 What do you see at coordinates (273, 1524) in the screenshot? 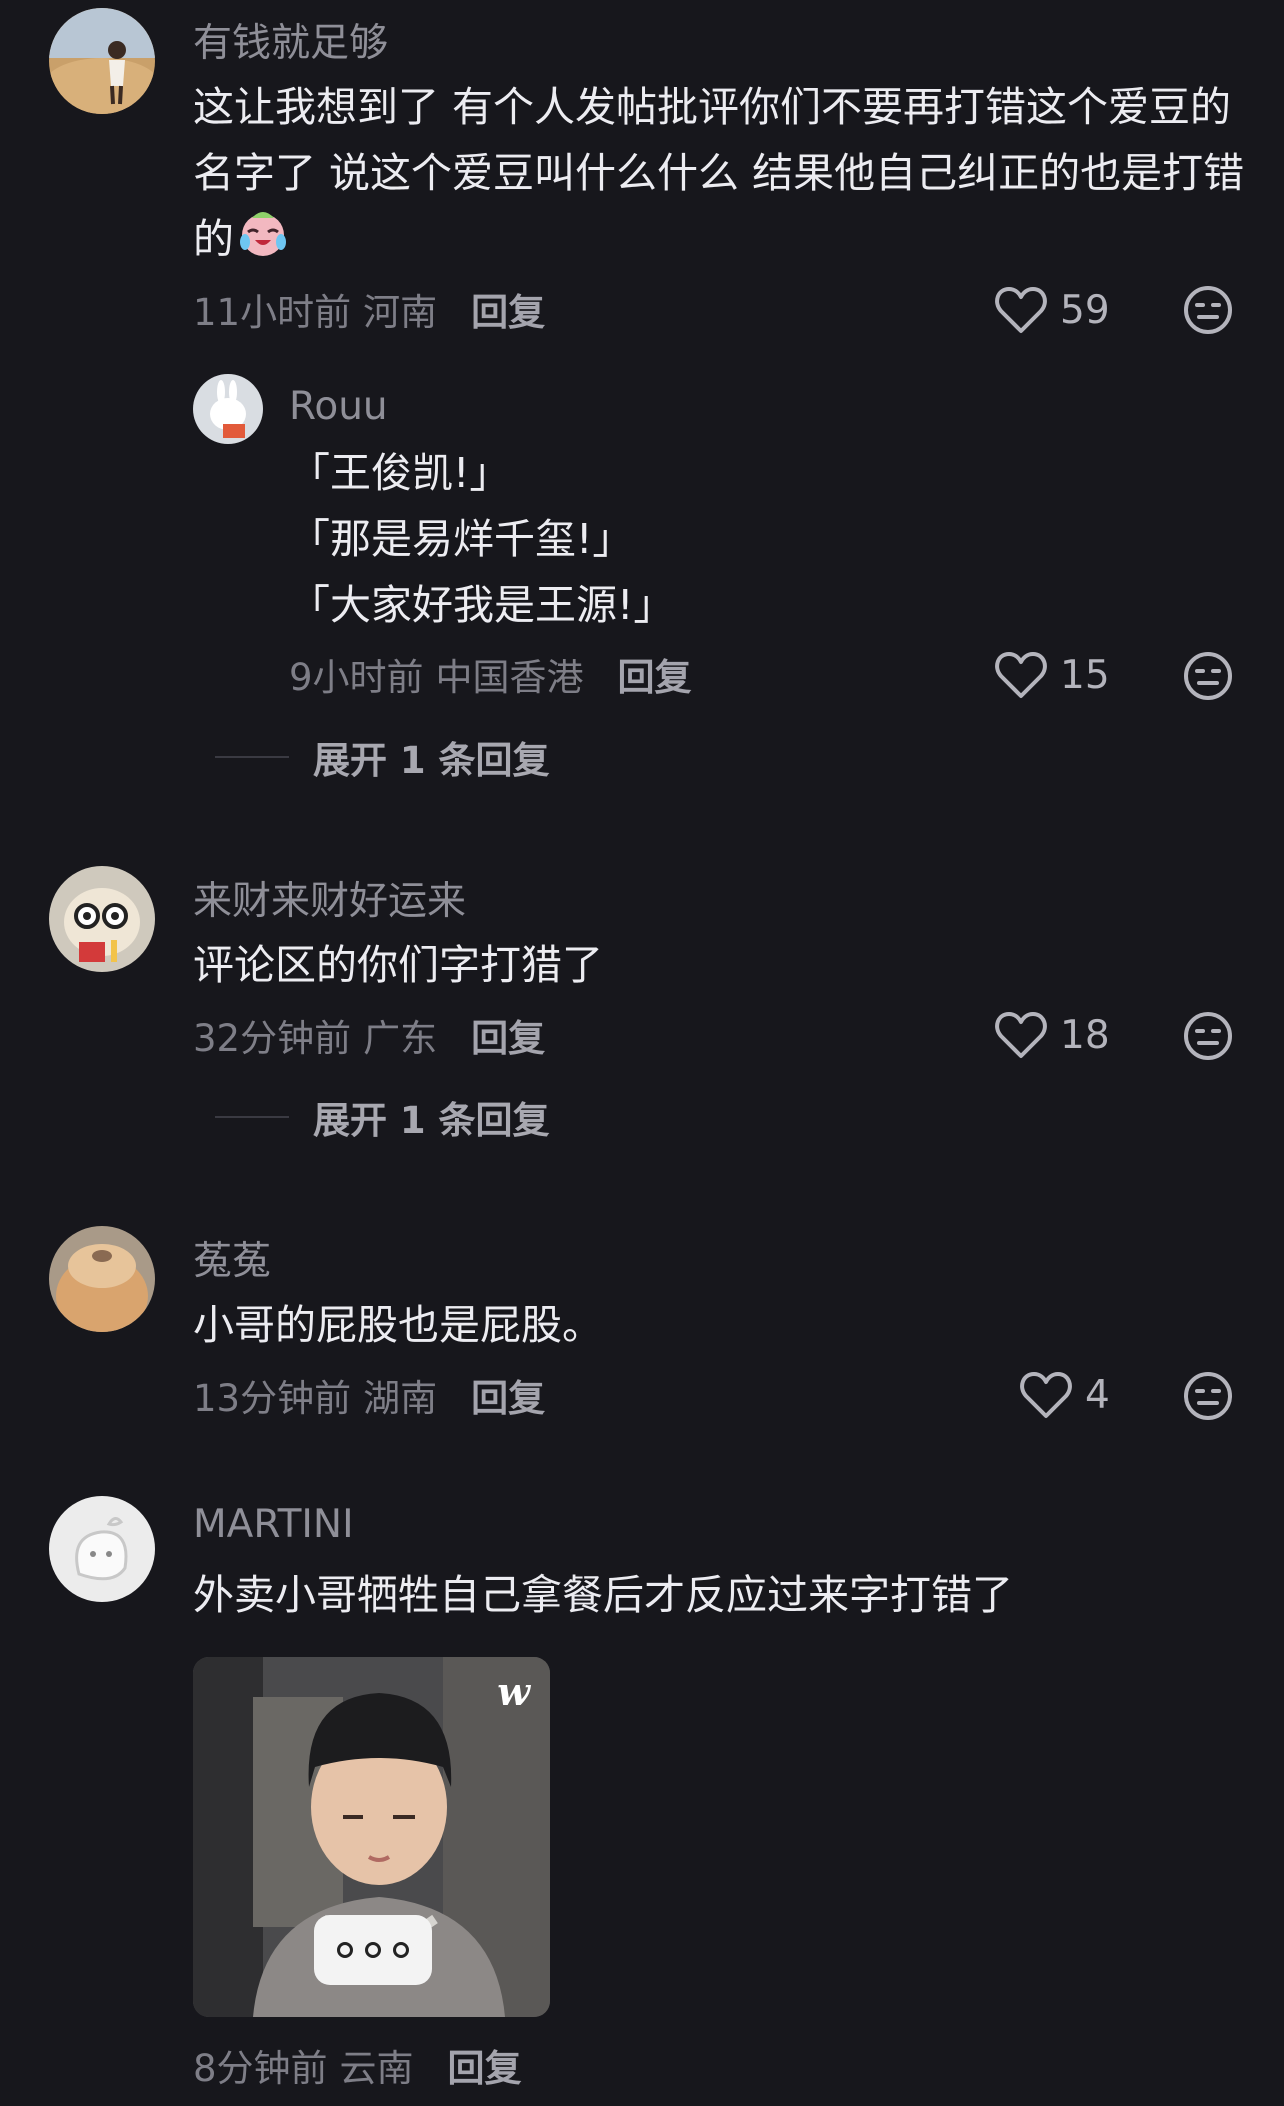
I see `username: MARTINI` at bounding box center [273, 1524].